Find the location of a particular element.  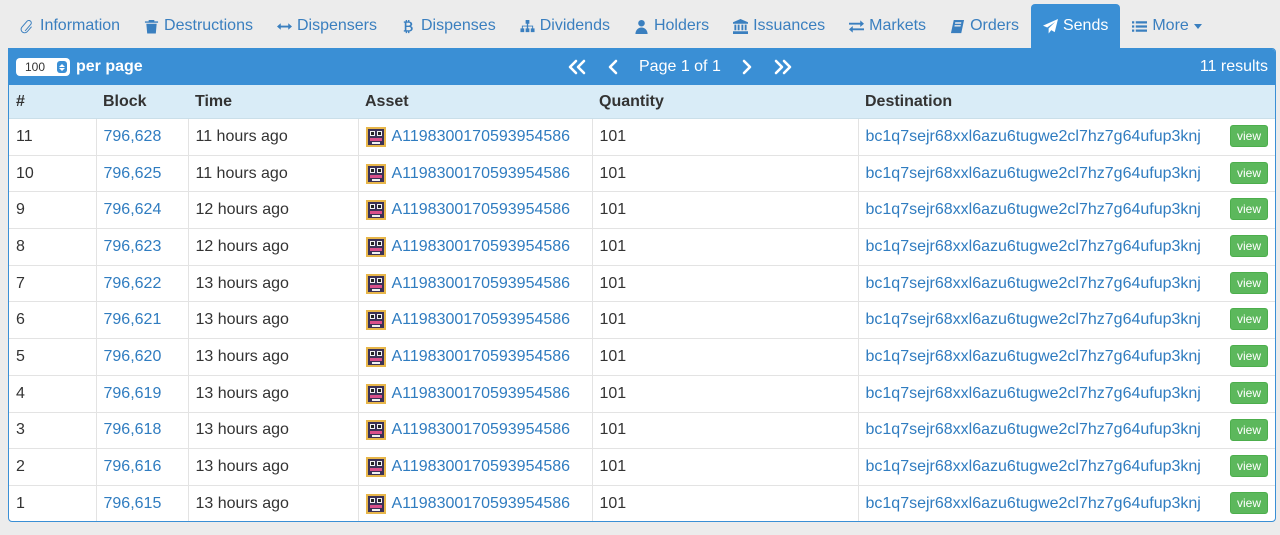

tab-more: More is located at coordinates (1166, 26).